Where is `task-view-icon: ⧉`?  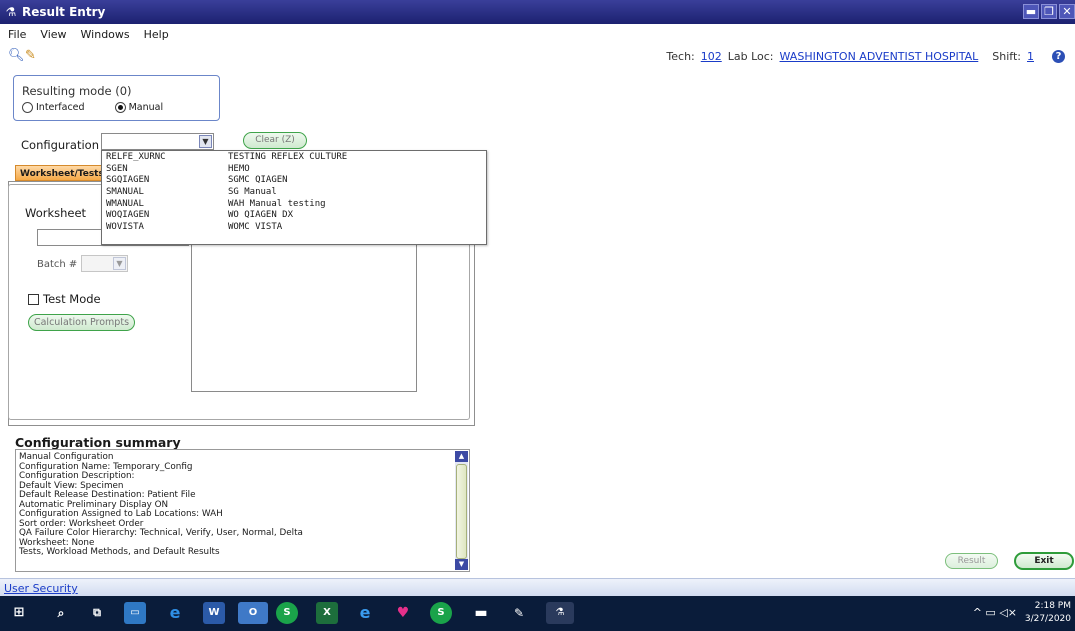
task-view-icon: ⧉ is located at coordinates (97, 613).